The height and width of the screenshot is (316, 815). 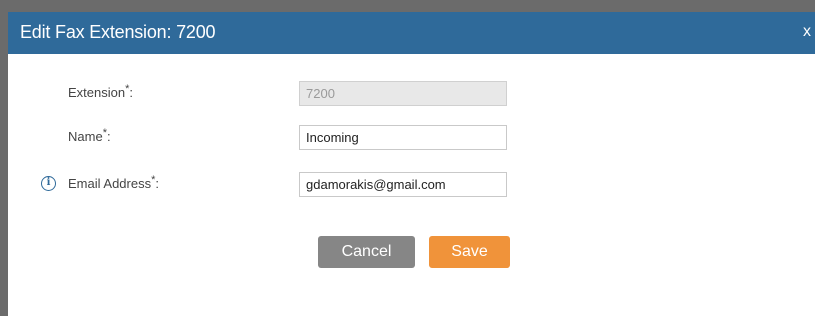 I want to click on close-icon: x, so click(x=809, y=32).